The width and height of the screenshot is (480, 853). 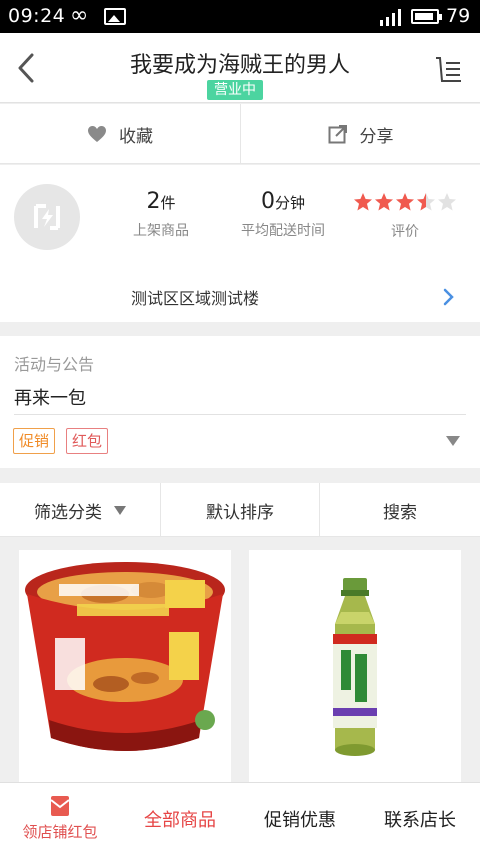 I want to click on noodle-bowl-image, so click(x=125, y=656).